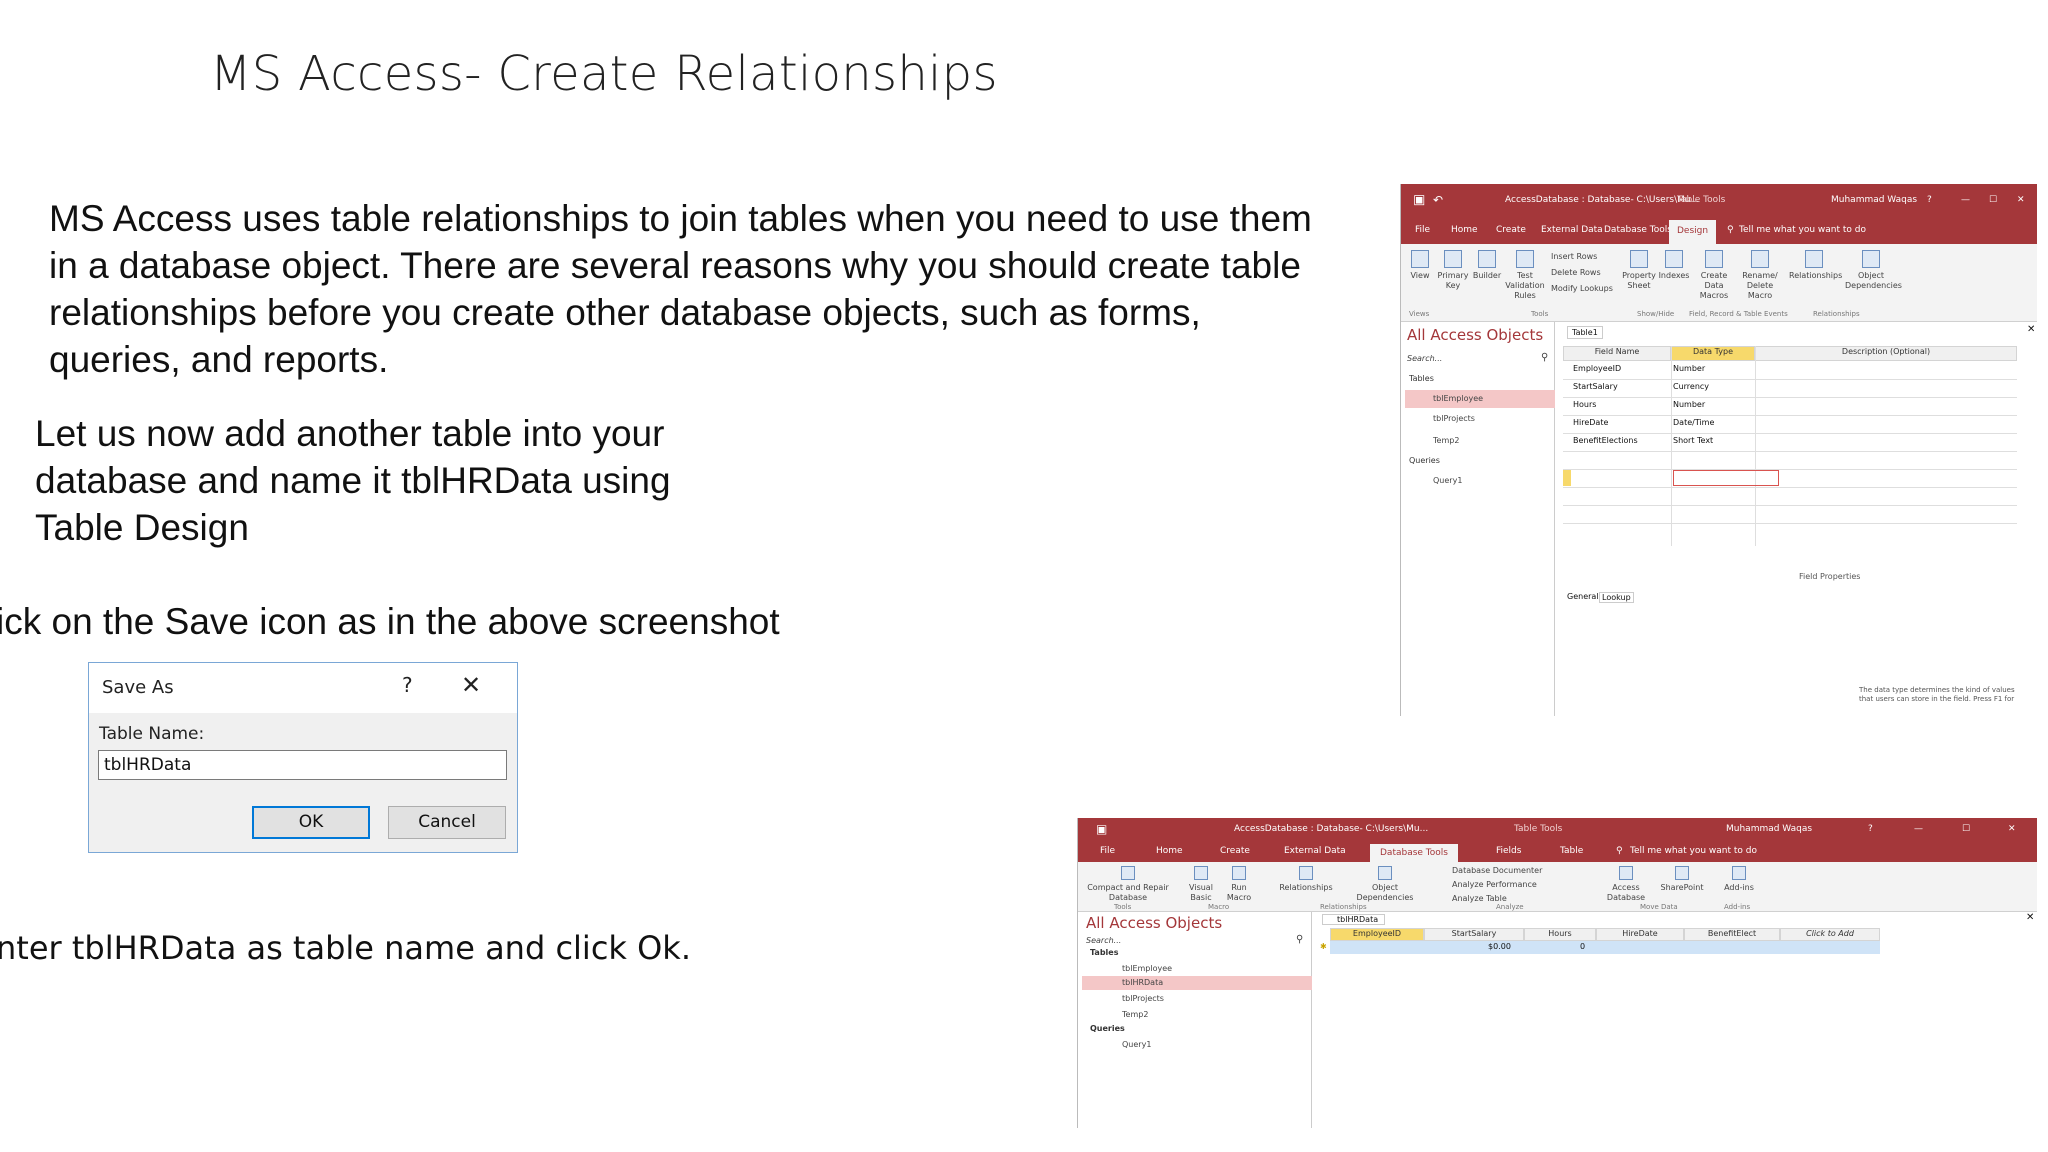 This screenshot has width=2048, height=1152. What do you see at coordinates (1966, 829) in the screenshot?
I see `maximize-icon: ☐` at bounding box center [1966, 829].